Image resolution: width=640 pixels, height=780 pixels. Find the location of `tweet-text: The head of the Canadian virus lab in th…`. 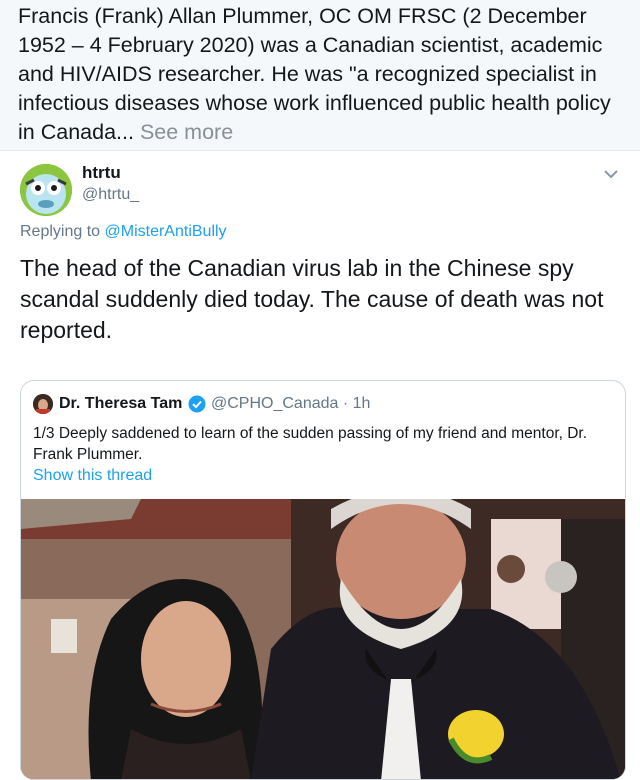

tweet-text: The head of the Canadian virus lab in th… is located at coordinates (312, 299).